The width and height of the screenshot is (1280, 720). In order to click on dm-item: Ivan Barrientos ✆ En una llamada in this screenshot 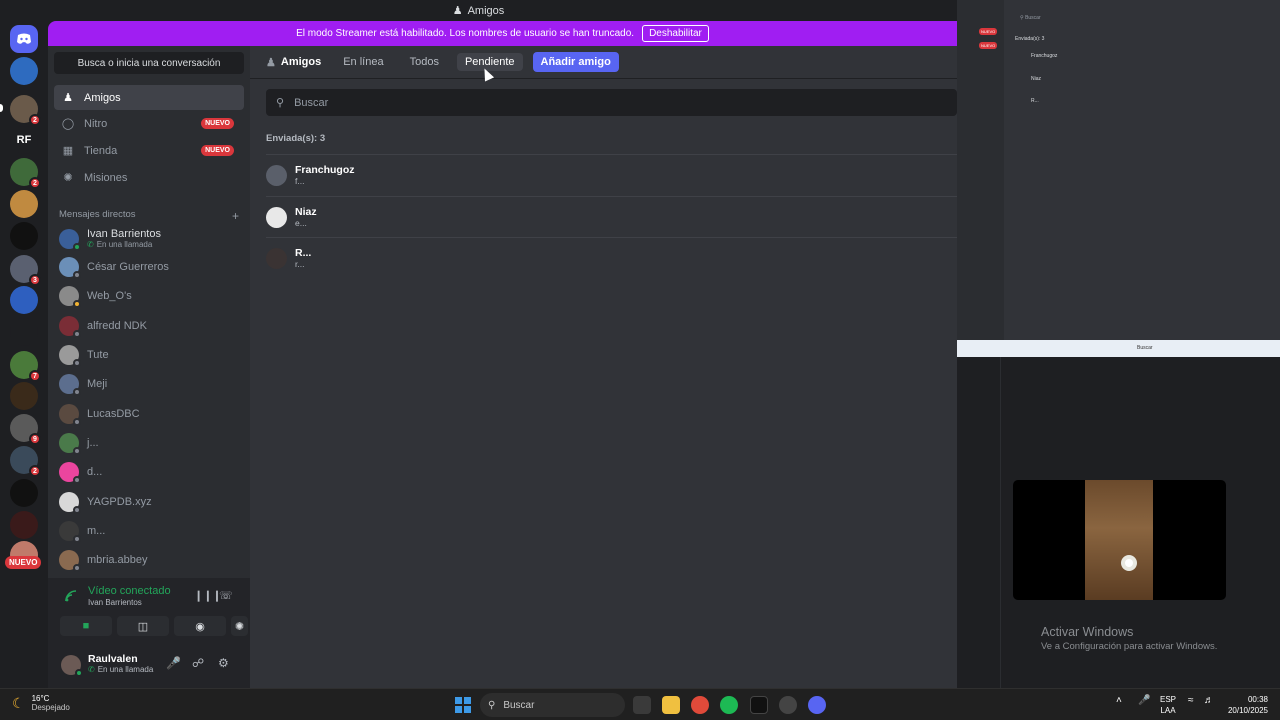, I will do `click(149, 238)`.